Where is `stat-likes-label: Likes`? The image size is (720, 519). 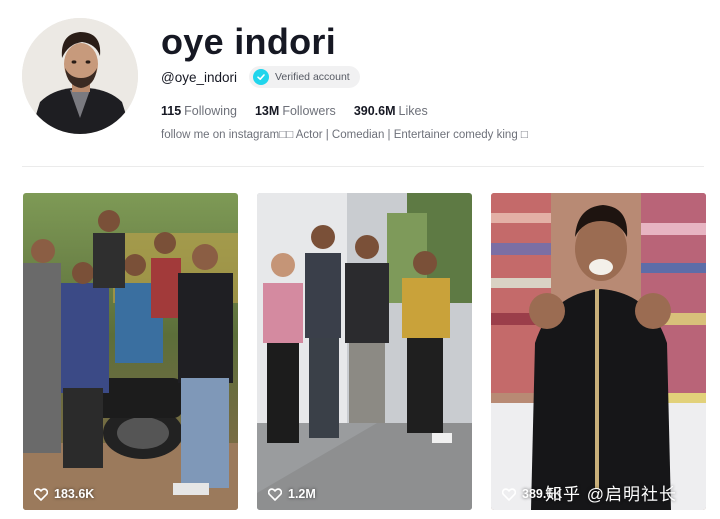 stat-likes-label: Likes is located at coordinates (413, 111).